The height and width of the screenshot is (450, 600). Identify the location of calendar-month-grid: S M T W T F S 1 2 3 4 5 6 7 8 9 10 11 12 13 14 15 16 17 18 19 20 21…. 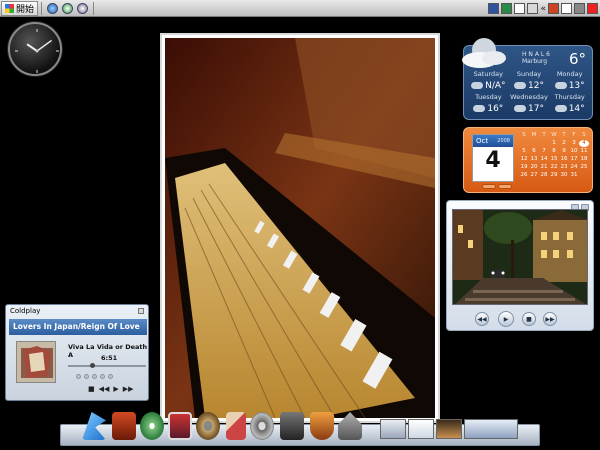
(554, 155).